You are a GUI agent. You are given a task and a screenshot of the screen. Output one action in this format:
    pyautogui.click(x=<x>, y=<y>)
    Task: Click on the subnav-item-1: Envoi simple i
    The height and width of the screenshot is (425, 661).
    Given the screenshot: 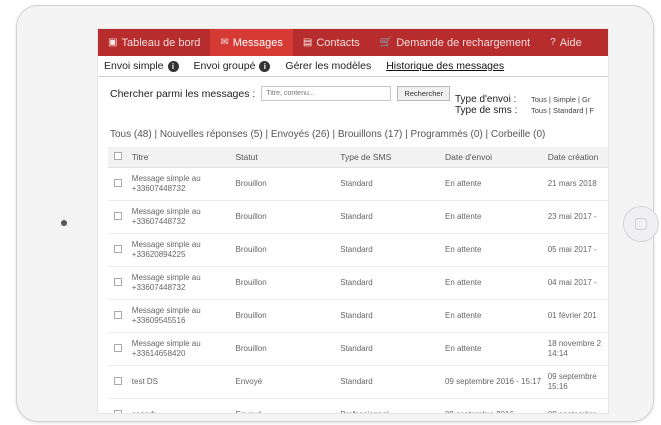 What is the action you would take?
    pyautogui.click(x=143, y=66)
    